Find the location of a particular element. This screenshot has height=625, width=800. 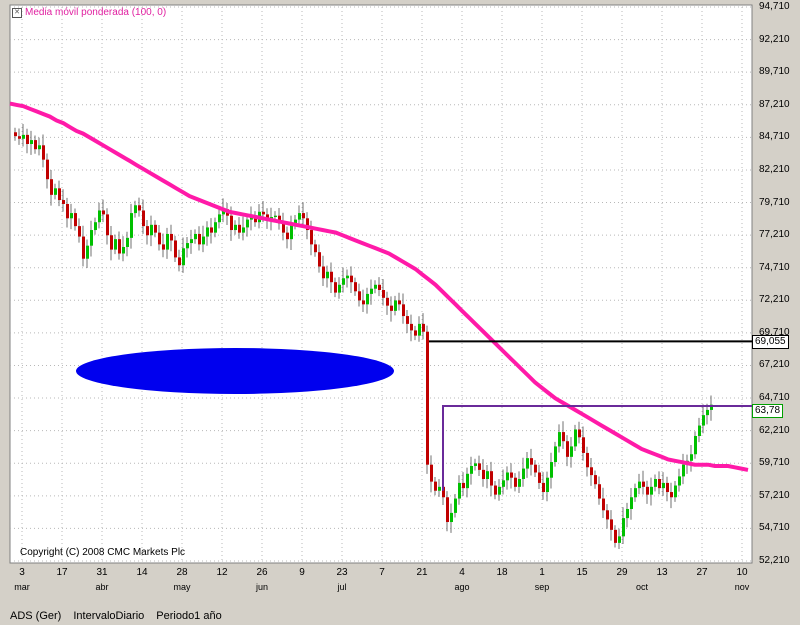

close-icon: ✕ is located at coordinates (17, 12).